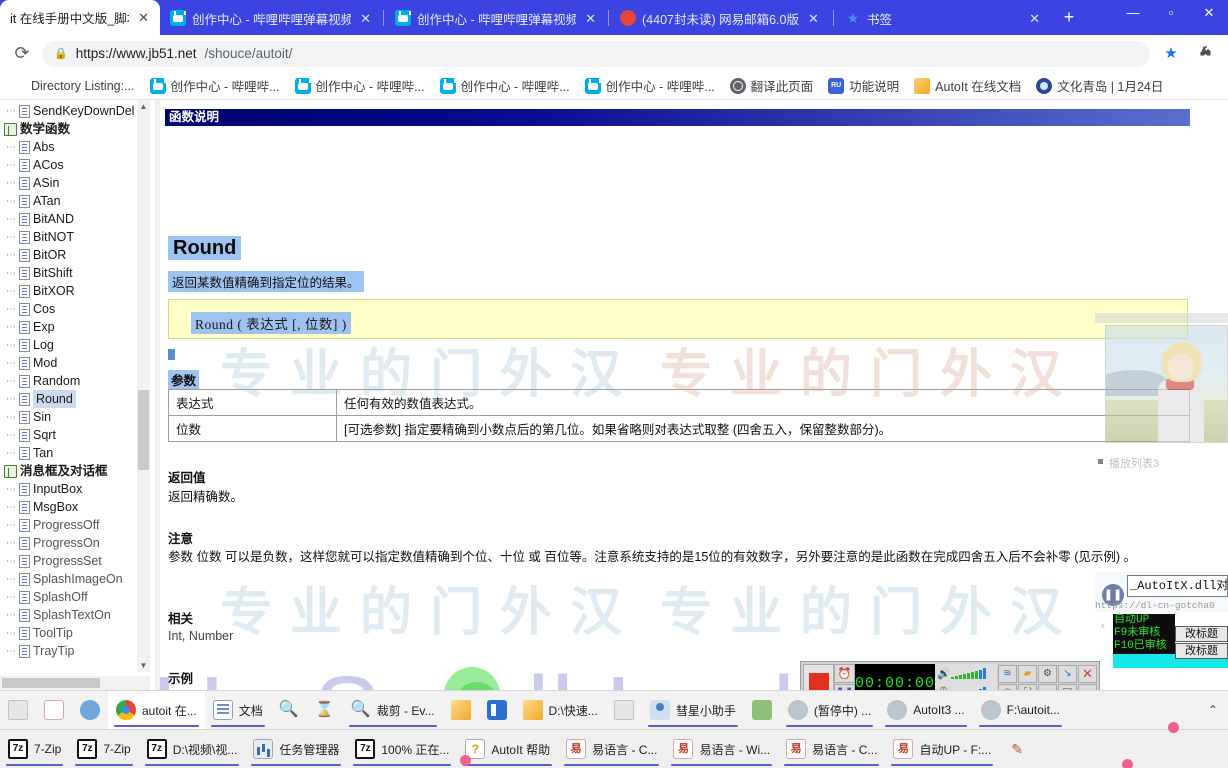 This screenshot has width=1228, height=768. What do you see at coordinates (80, 561) in the screenshot?
I see `sidebar-item-progressset: ⋯ ProgressSet` at bounding box center [80, 561].